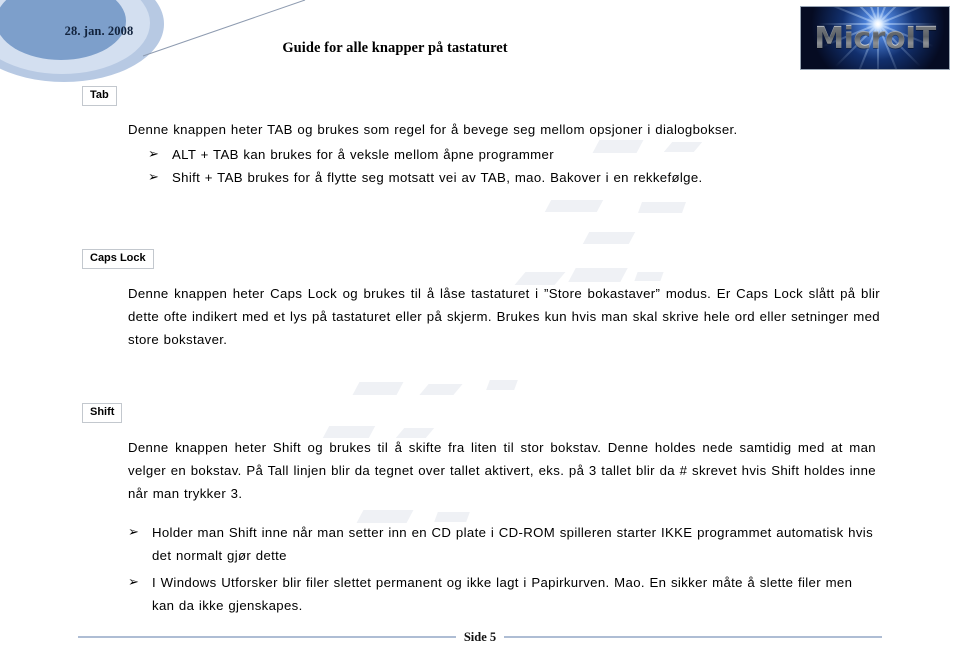 This screenshot has height=660, width=960. Describe the element at coordinates (266, 637) in the screenshot. I see `footer-rule-left` at that location.